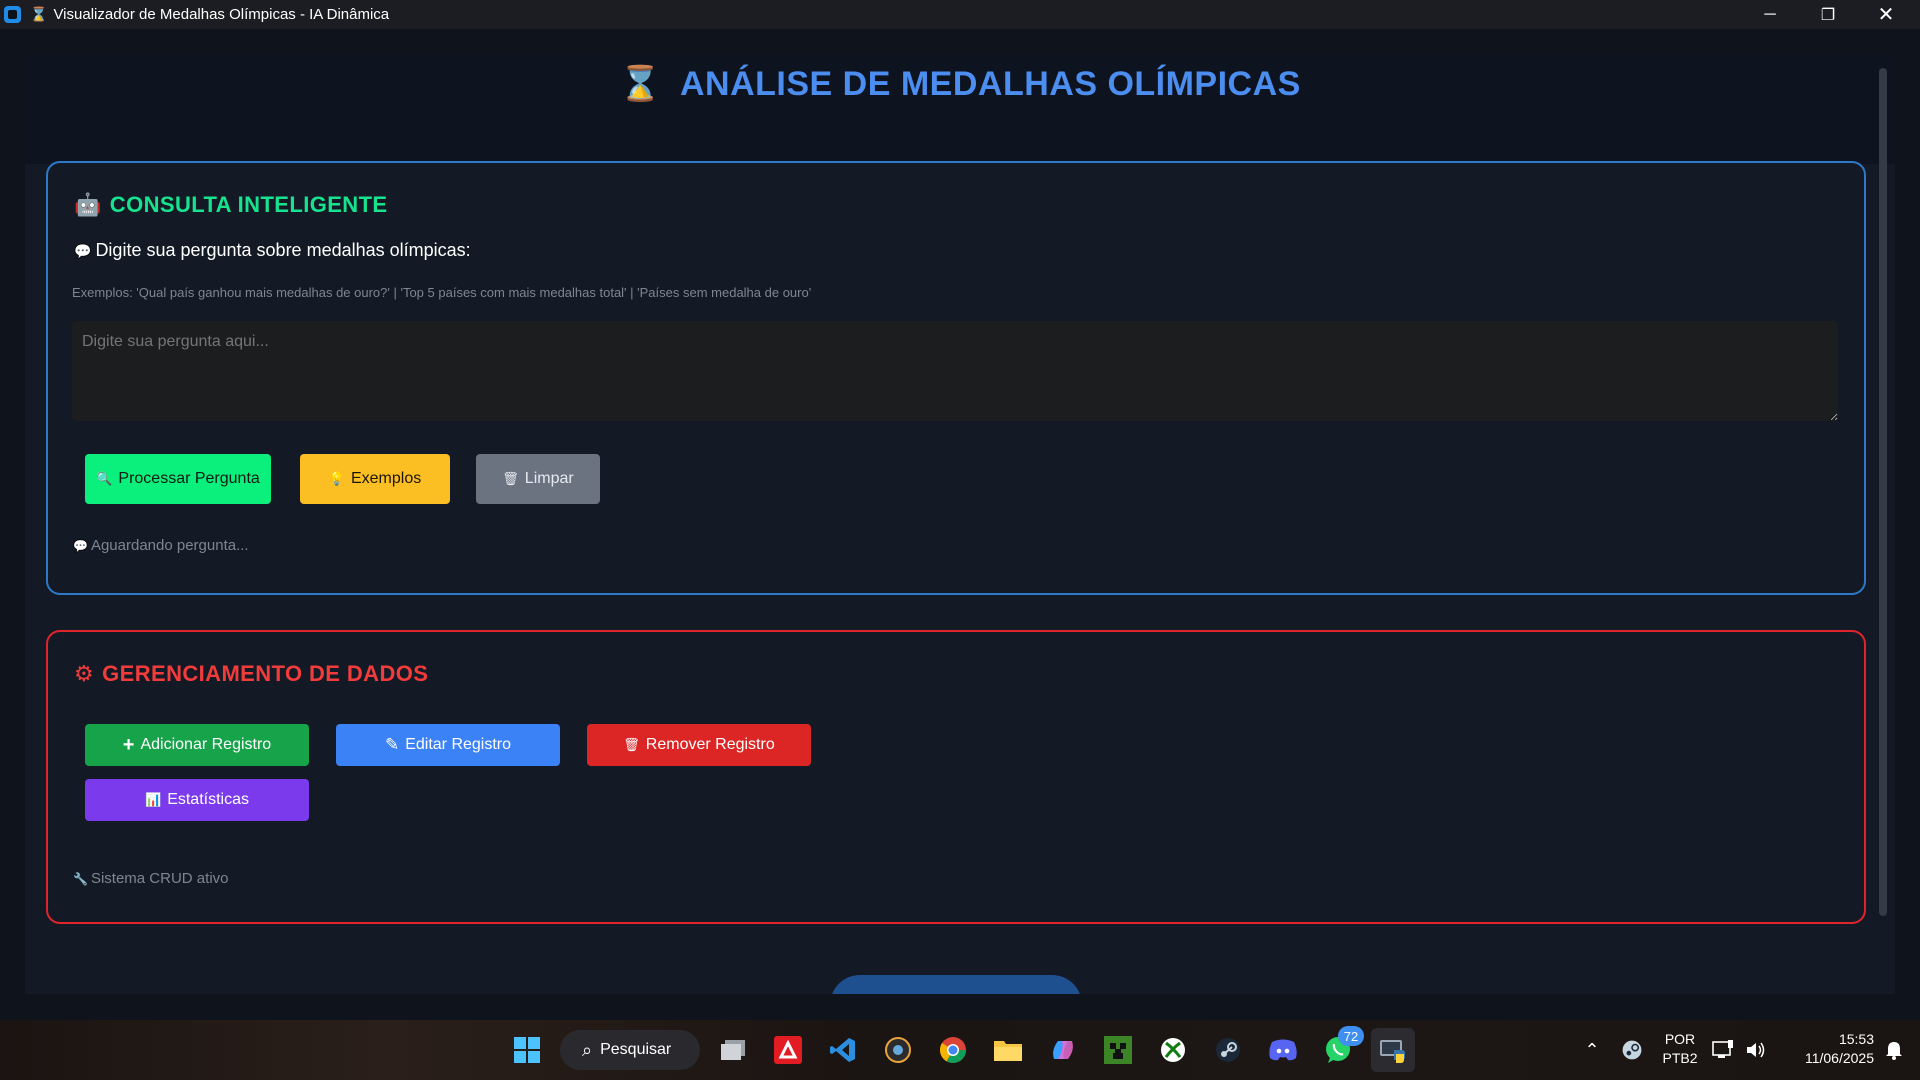 This screenshot has width=1920, height=1080. I want to click on add-record-button: + Adicionar Registro, so click(197, 745).